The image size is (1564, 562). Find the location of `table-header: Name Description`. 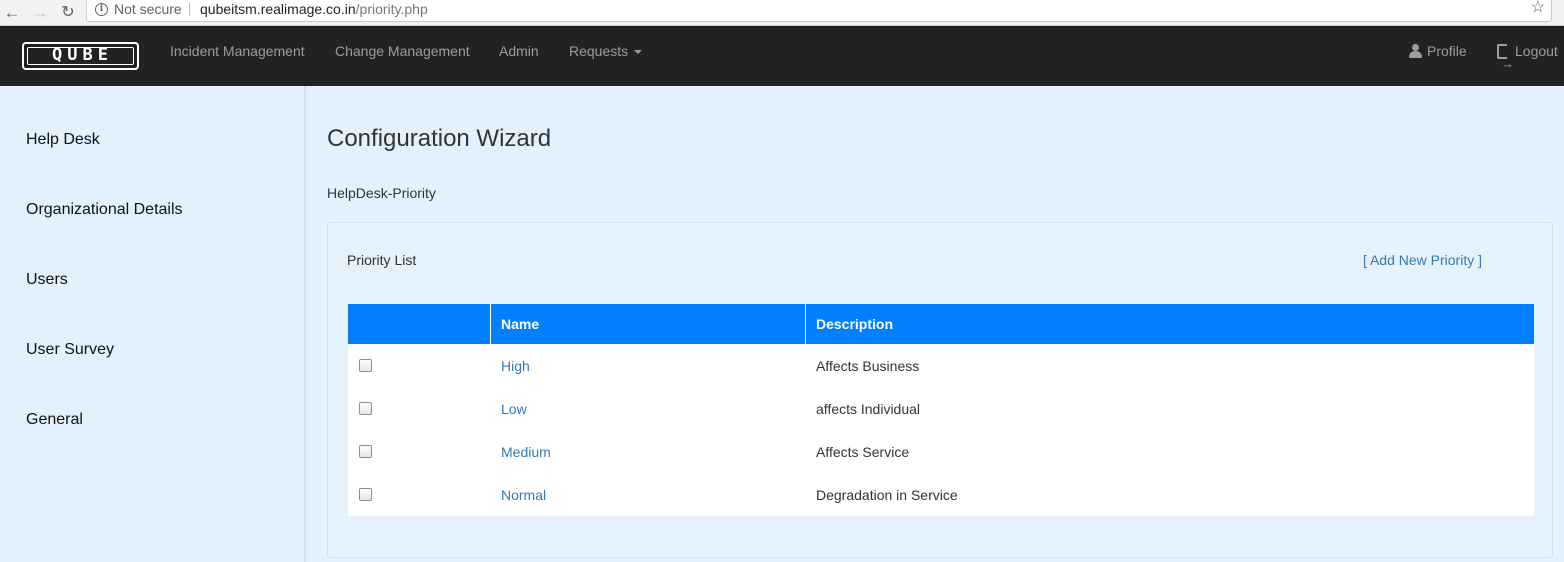

table-header: Name Description is located at coordinates (941, 324).